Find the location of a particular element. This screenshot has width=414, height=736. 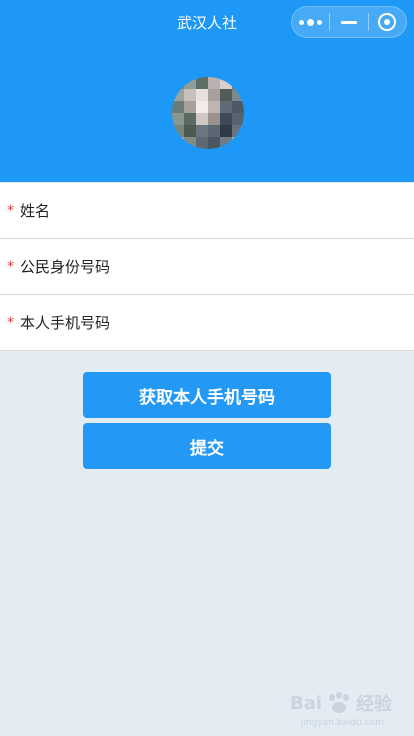

watermark: Bai 经验 is located at coordinates (341, 703).